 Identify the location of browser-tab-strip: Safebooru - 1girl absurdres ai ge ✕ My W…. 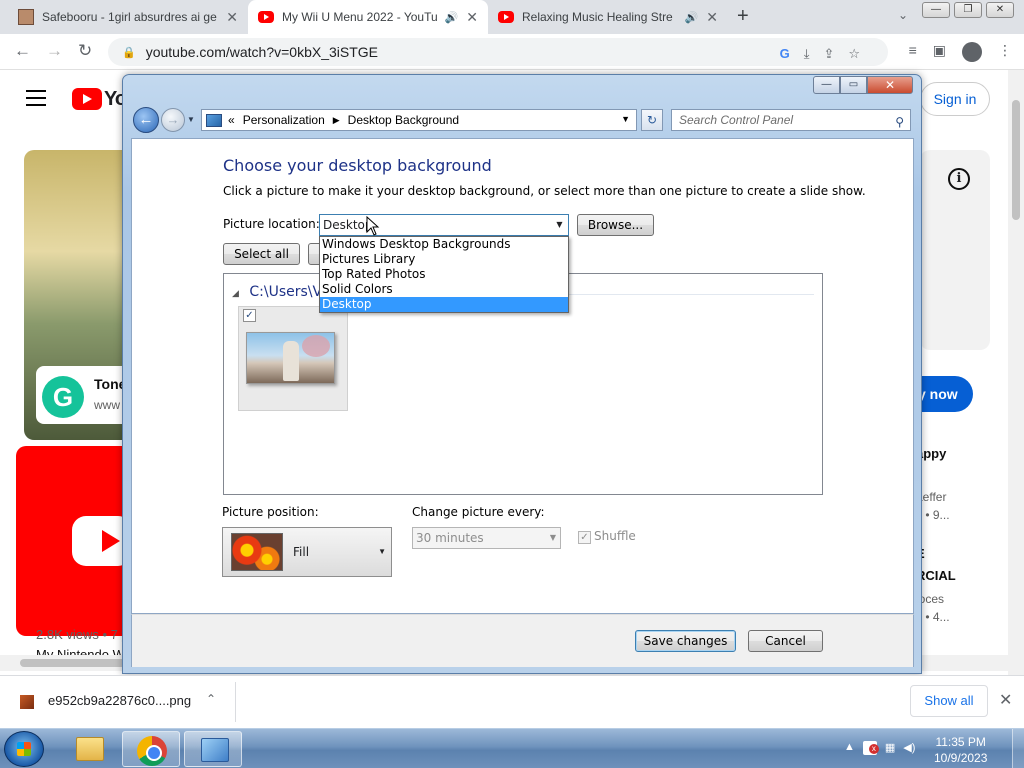
(512, 17).